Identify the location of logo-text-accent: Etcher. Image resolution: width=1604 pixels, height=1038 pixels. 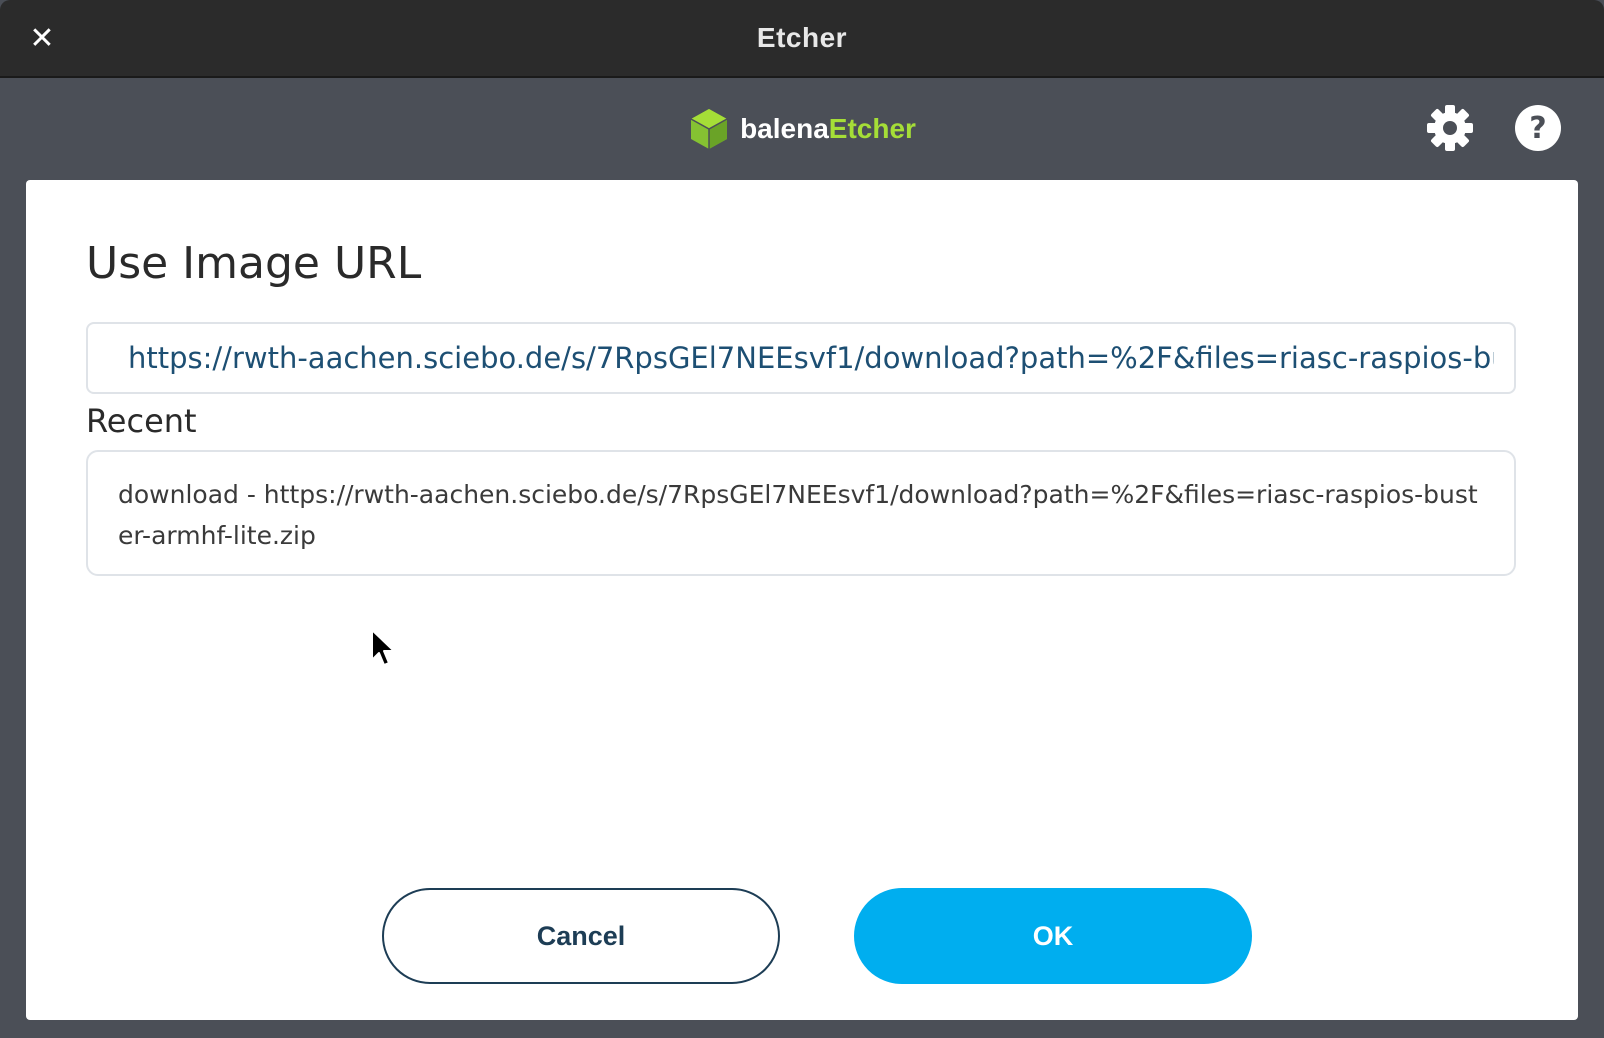
(872, 128).